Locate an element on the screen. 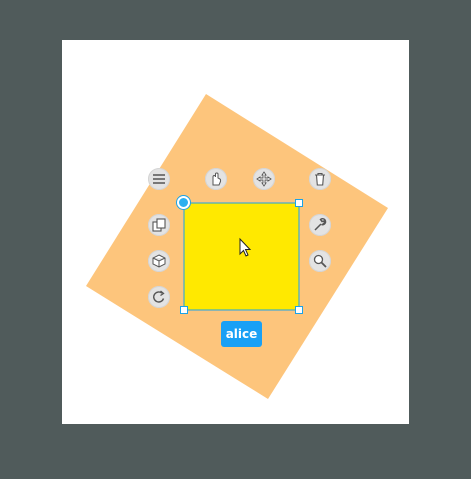 Image resolution: width=471 pixels, height=479 pixels. zoom-icon is located at coordinates (320, 261).